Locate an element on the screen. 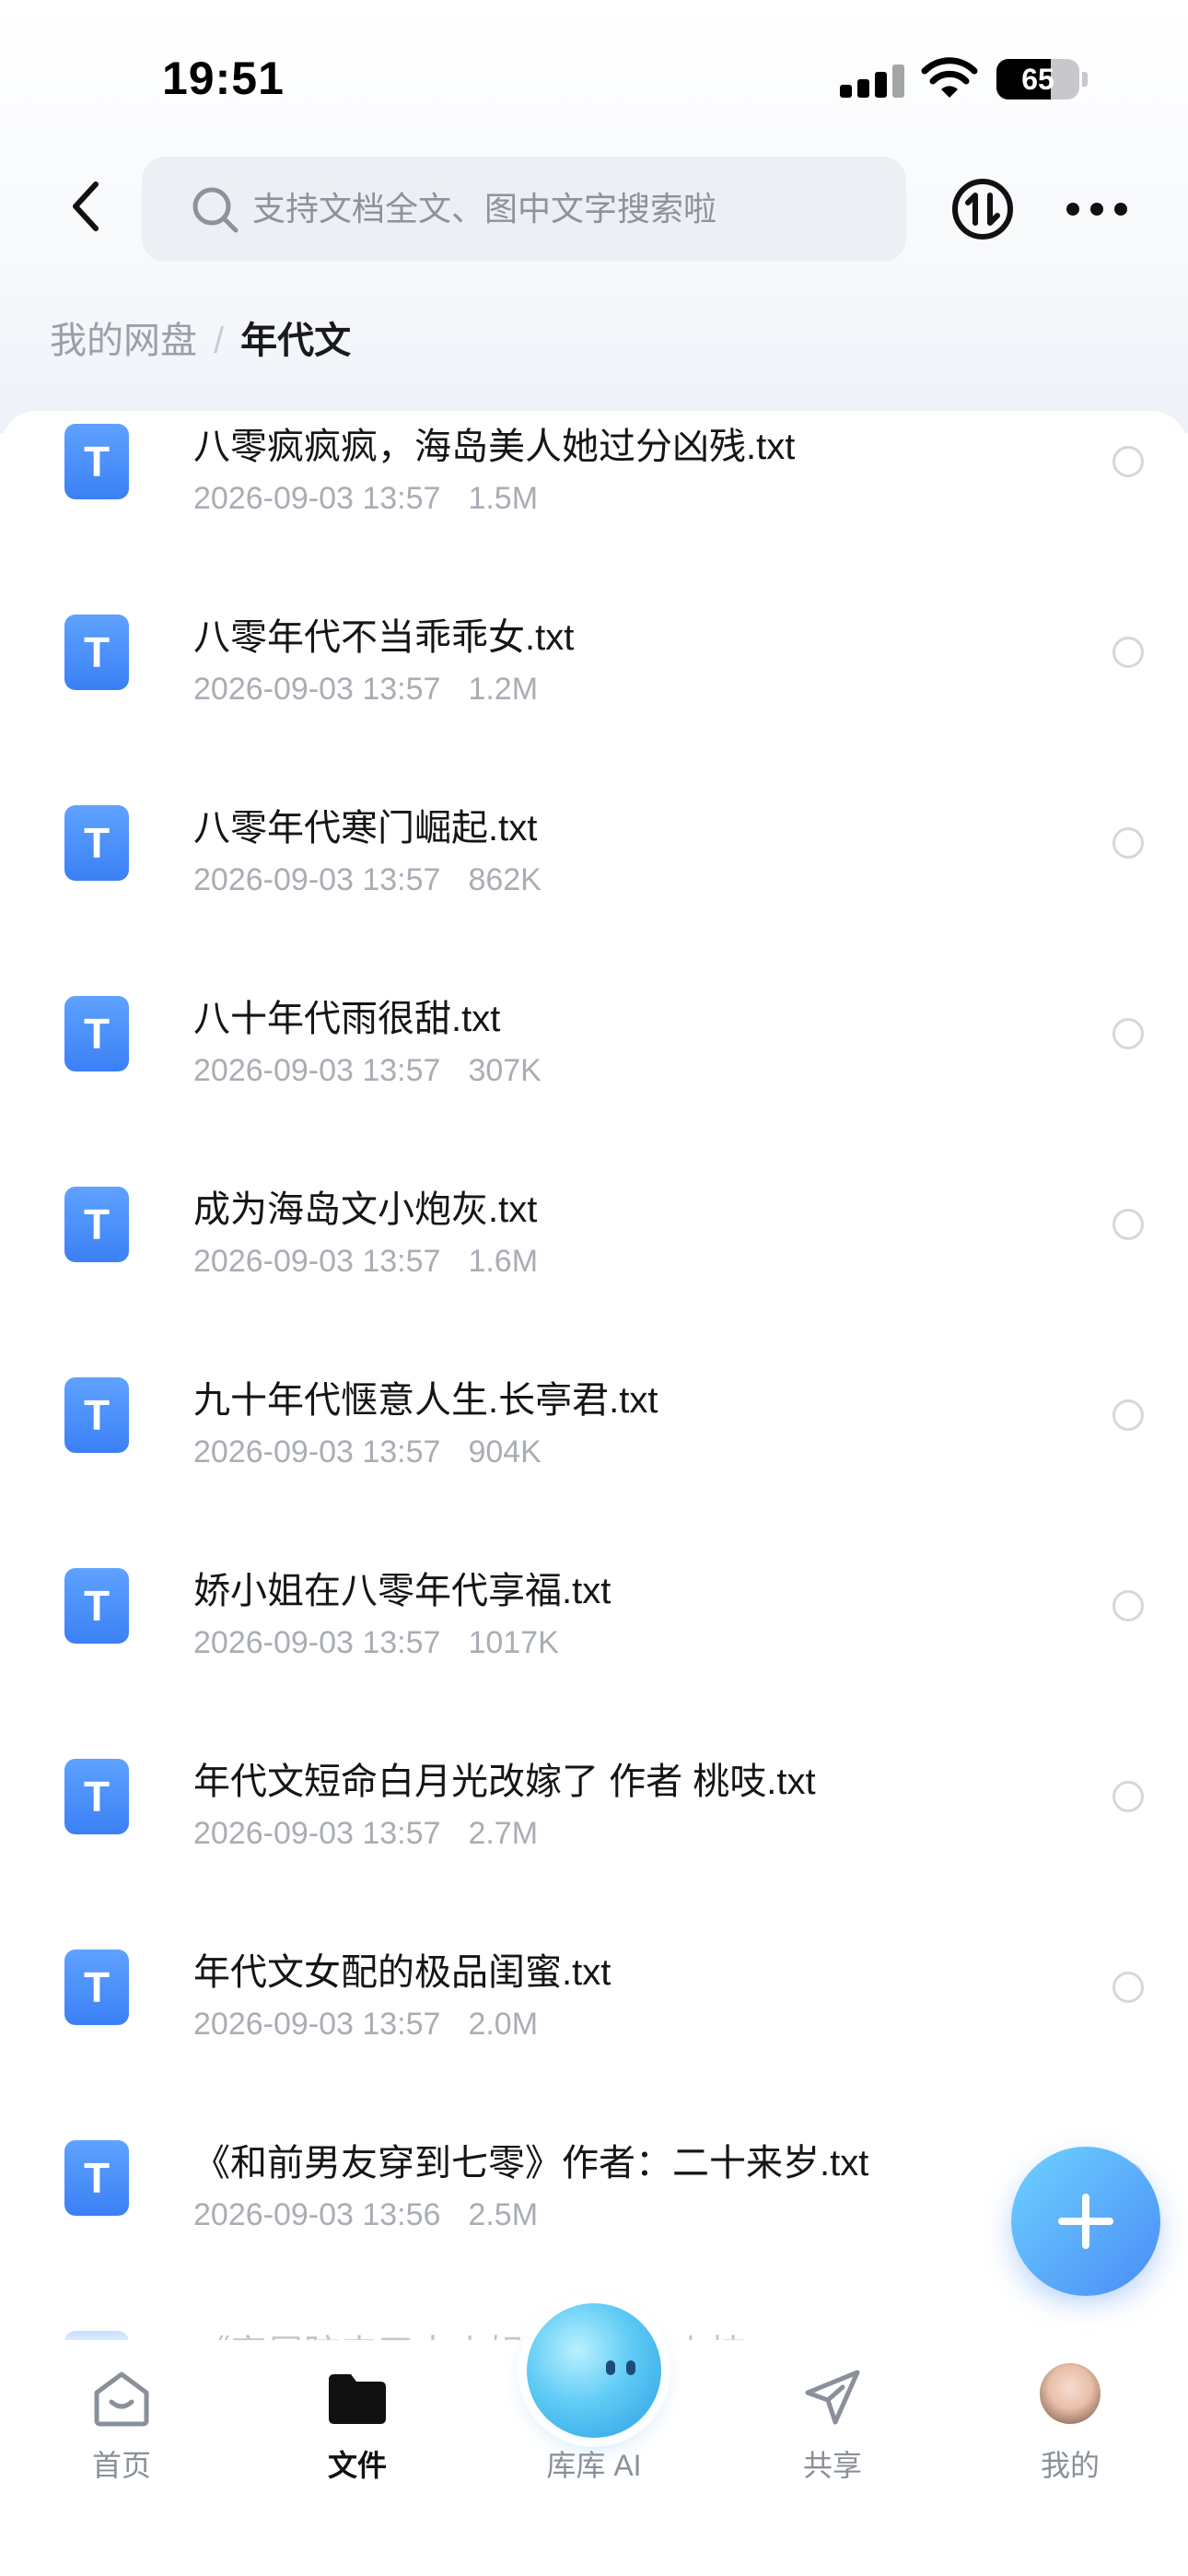 Image resolution: width=1188 pixels, height=2576 pixels. tab-mine: 我的 is located at coordinates (1070, 2418).